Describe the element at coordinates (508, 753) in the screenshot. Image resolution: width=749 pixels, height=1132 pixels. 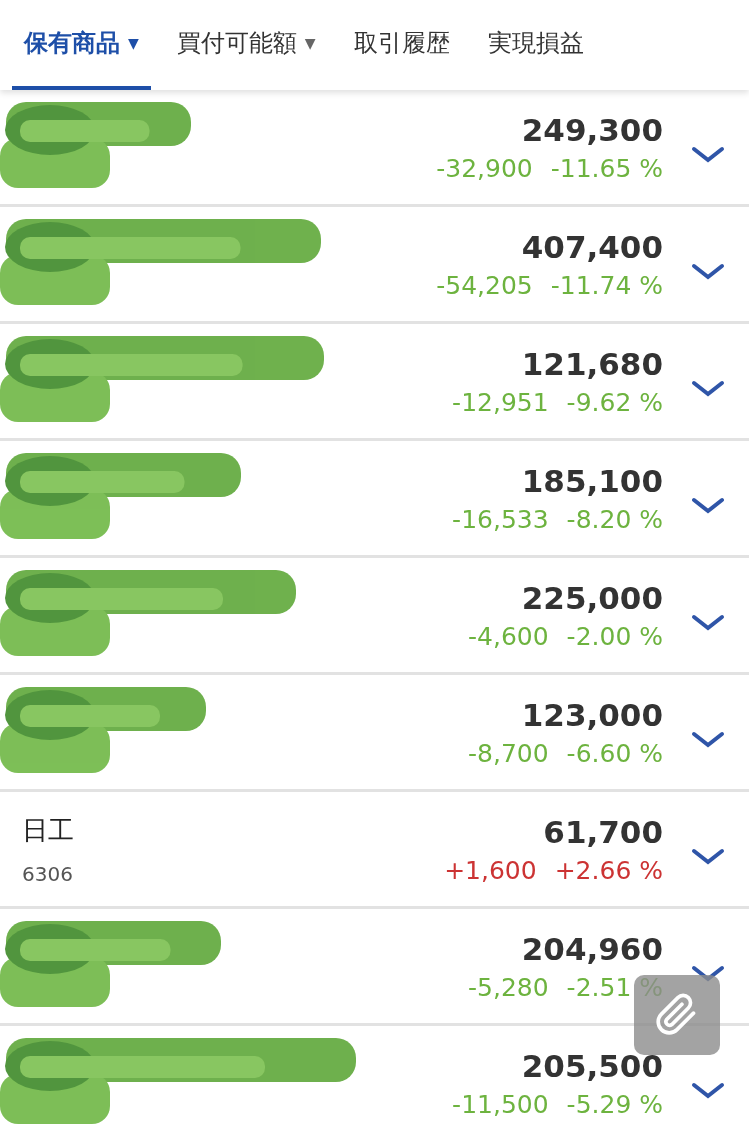
I see `change-amount: -8,700` at that location.